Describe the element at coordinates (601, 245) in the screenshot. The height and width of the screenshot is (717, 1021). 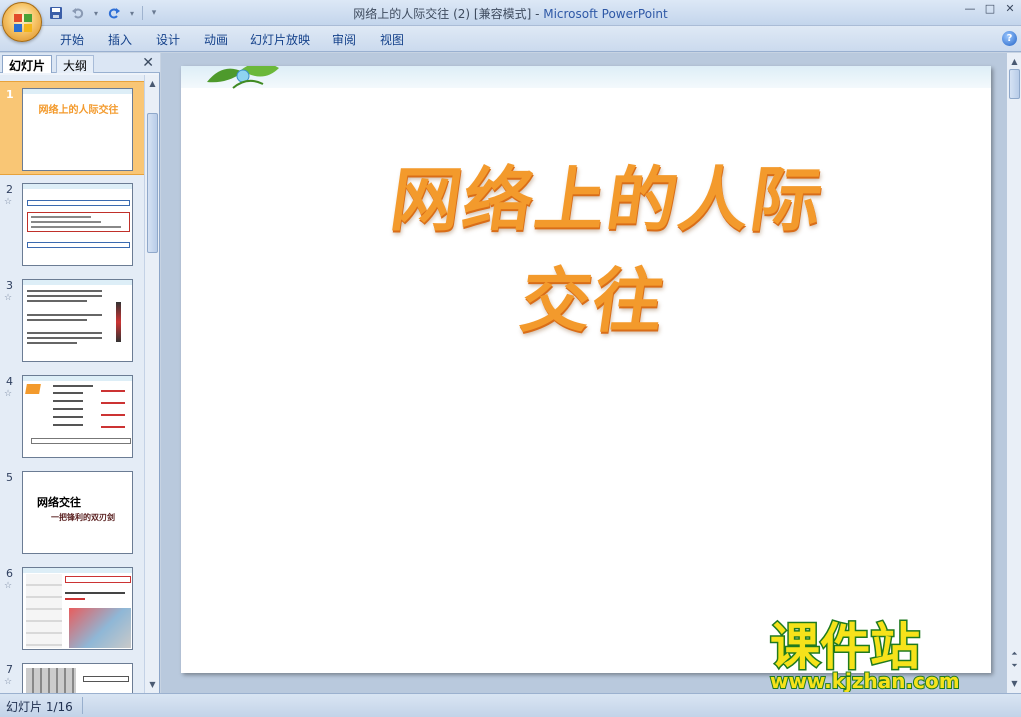
I see `slide-title: 网络上的人际交往` at that location.